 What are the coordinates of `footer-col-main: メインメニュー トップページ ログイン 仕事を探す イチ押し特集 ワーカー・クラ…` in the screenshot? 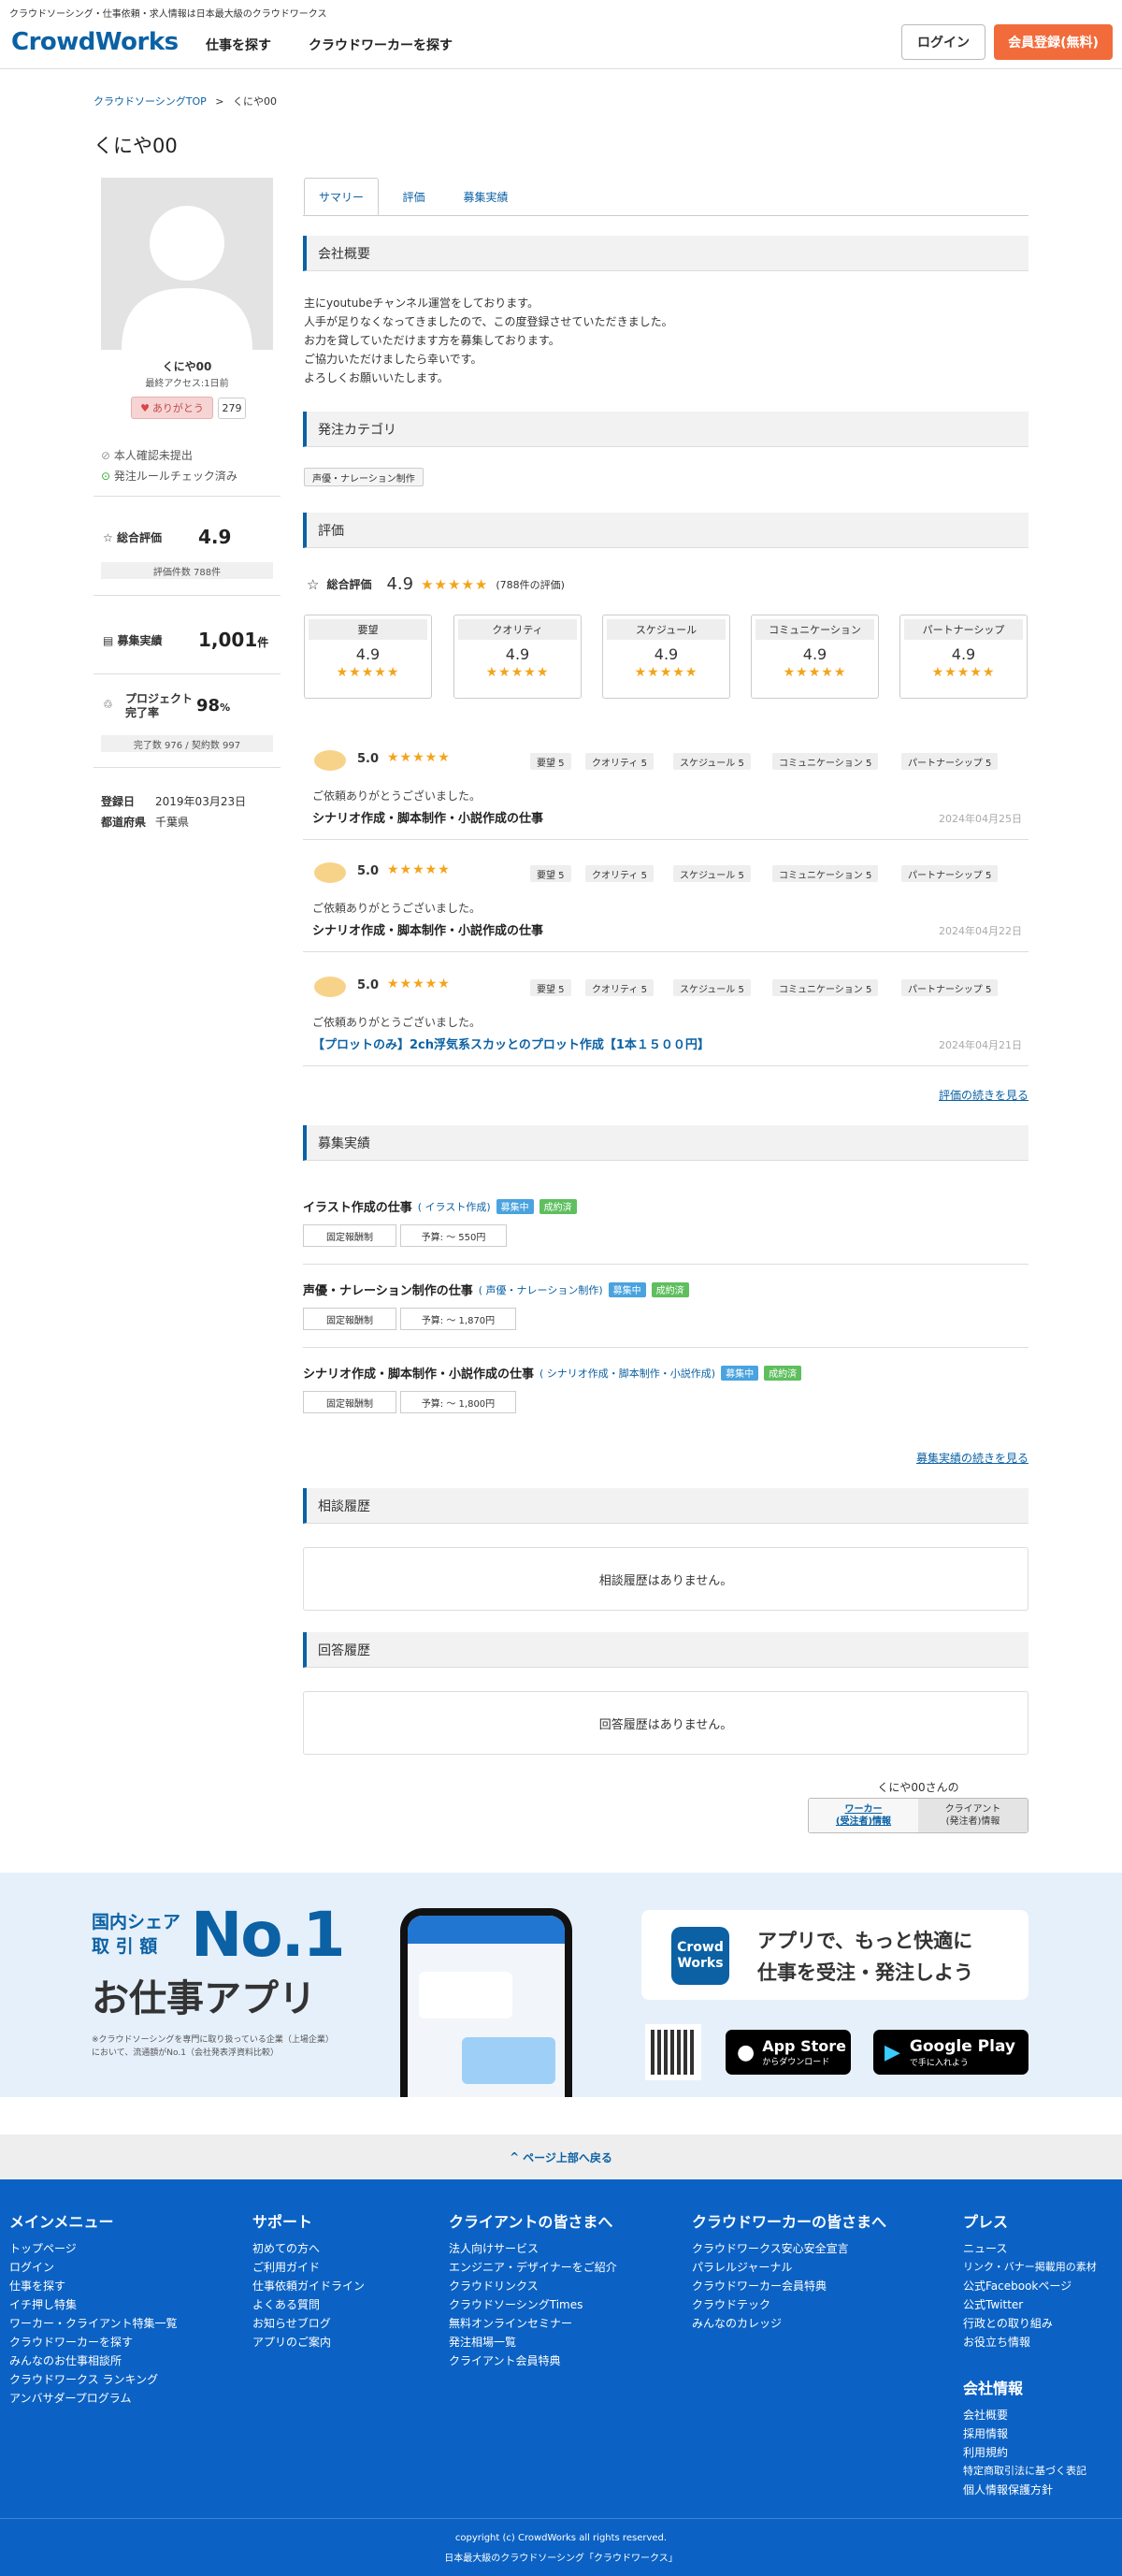 It's located at (93, 2308).